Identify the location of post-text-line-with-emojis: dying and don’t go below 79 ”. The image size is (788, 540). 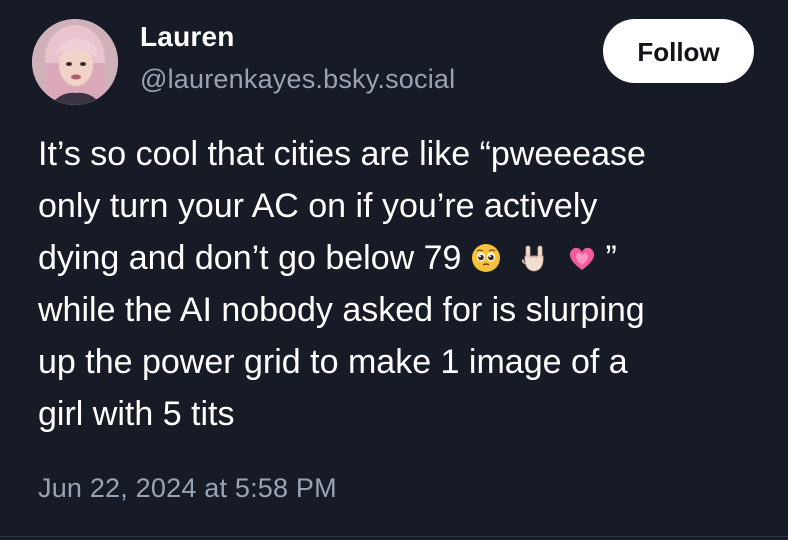
(403, 258).